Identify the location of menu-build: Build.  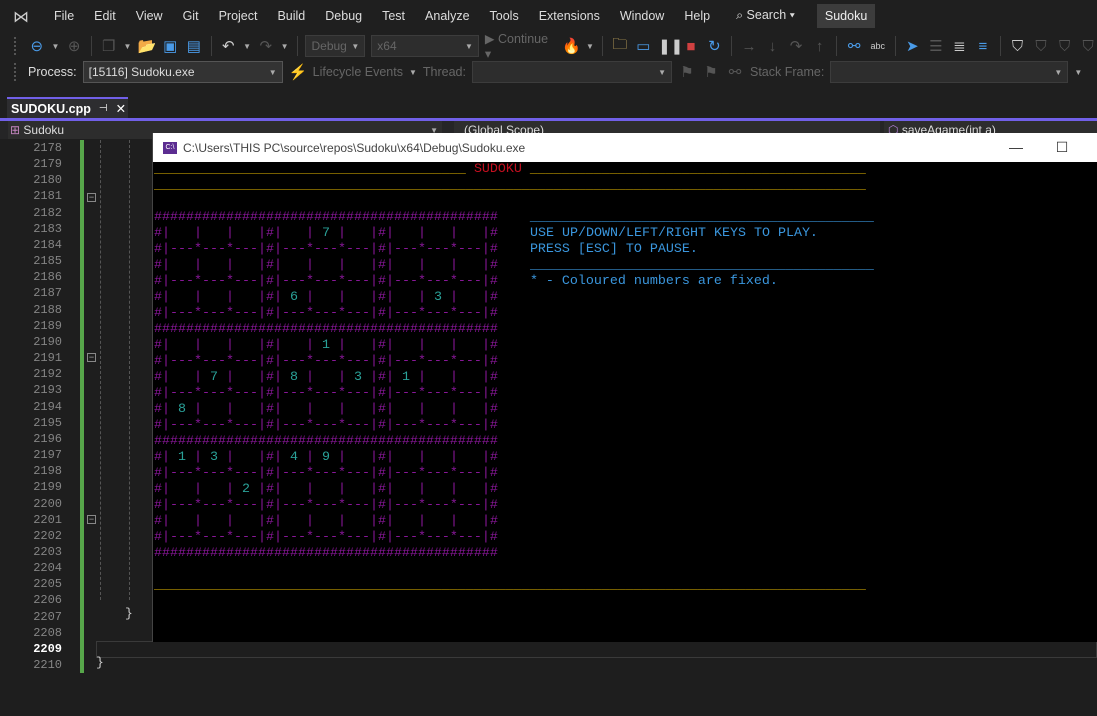
(291, 16).